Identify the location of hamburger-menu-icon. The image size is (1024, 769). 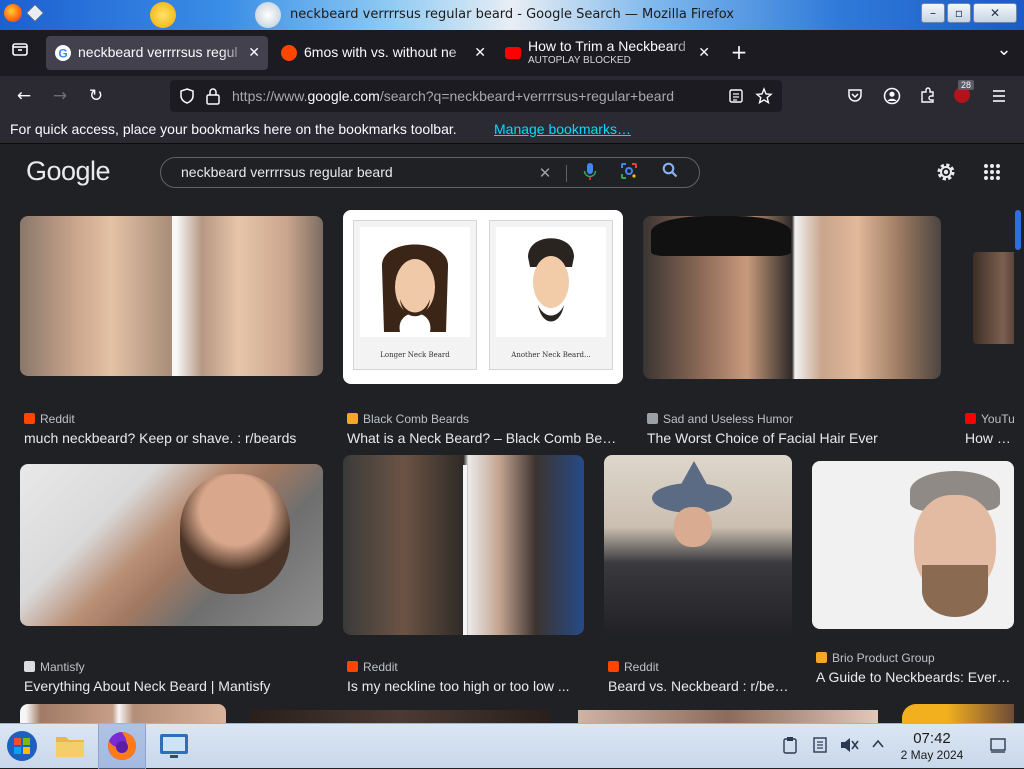
(999, 98).